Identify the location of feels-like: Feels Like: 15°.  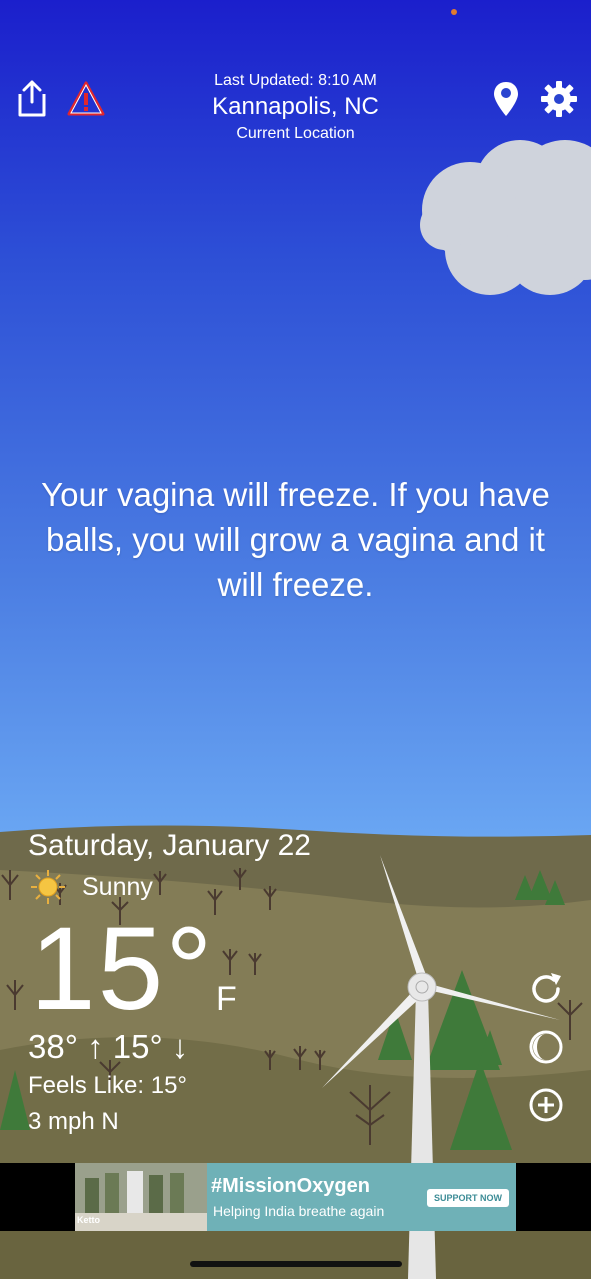
(108, 1085).